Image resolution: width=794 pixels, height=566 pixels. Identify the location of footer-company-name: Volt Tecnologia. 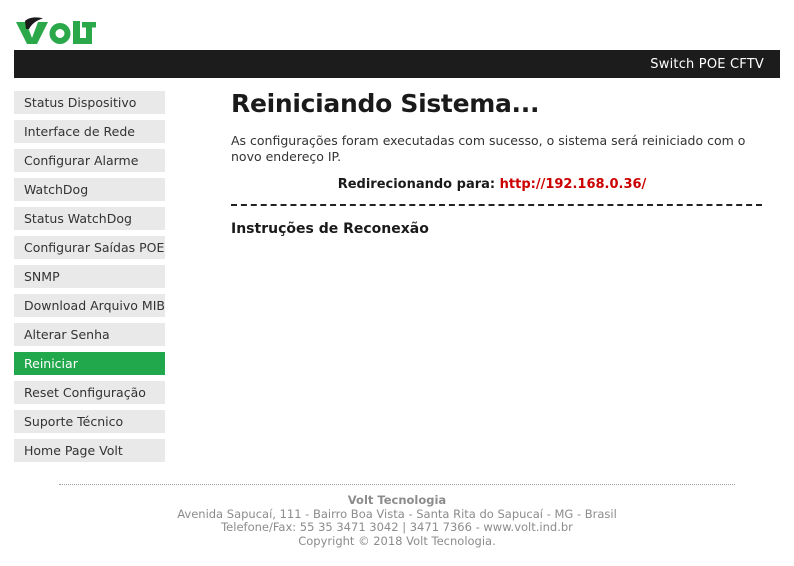
(397, 500).